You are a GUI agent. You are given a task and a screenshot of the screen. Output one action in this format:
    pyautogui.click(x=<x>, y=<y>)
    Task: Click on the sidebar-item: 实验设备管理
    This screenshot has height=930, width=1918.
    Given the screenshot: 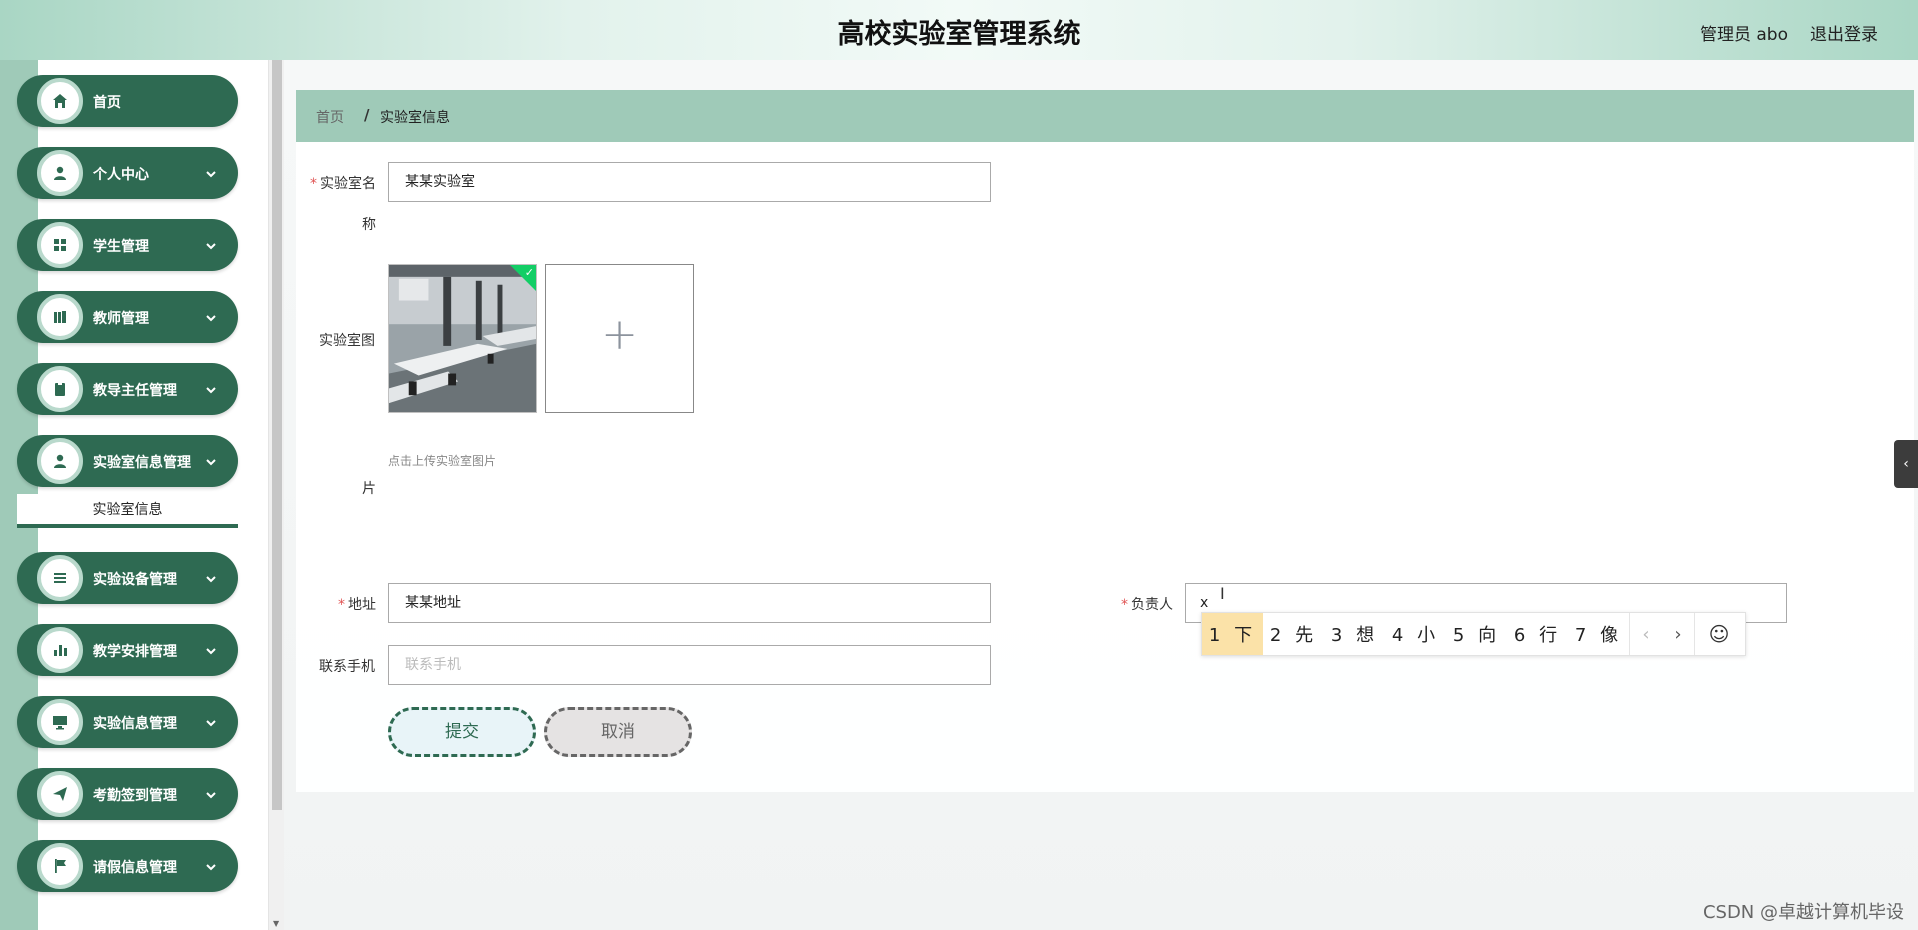 What is the action you would take?
    pyautogui.click(x=127, y=578)
    